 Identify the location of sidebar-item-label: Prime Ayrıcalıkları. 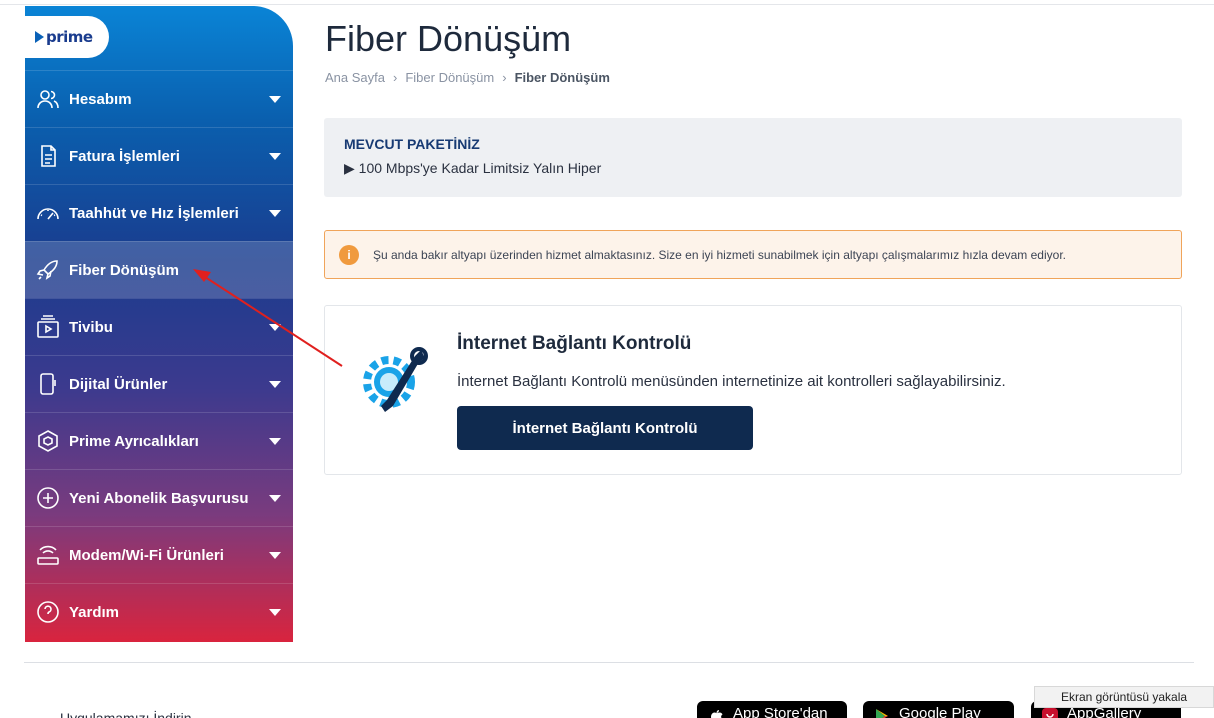
(134, 441).